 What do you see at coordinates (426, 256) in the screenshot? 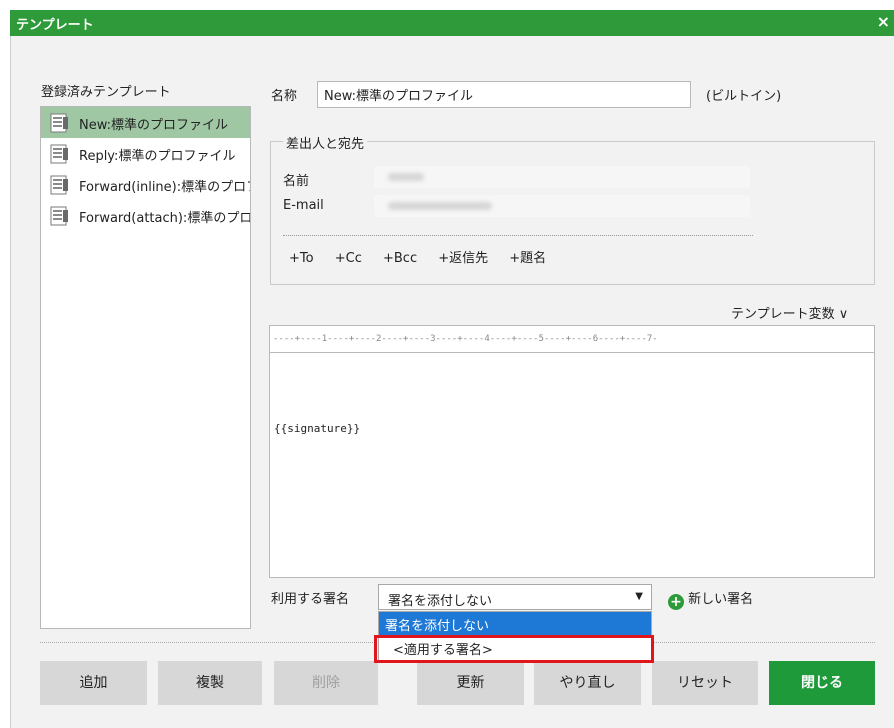
I see `header-field-links: +To +Cc +Bcc +返信先 +題名` at bounding box center [426, 256].